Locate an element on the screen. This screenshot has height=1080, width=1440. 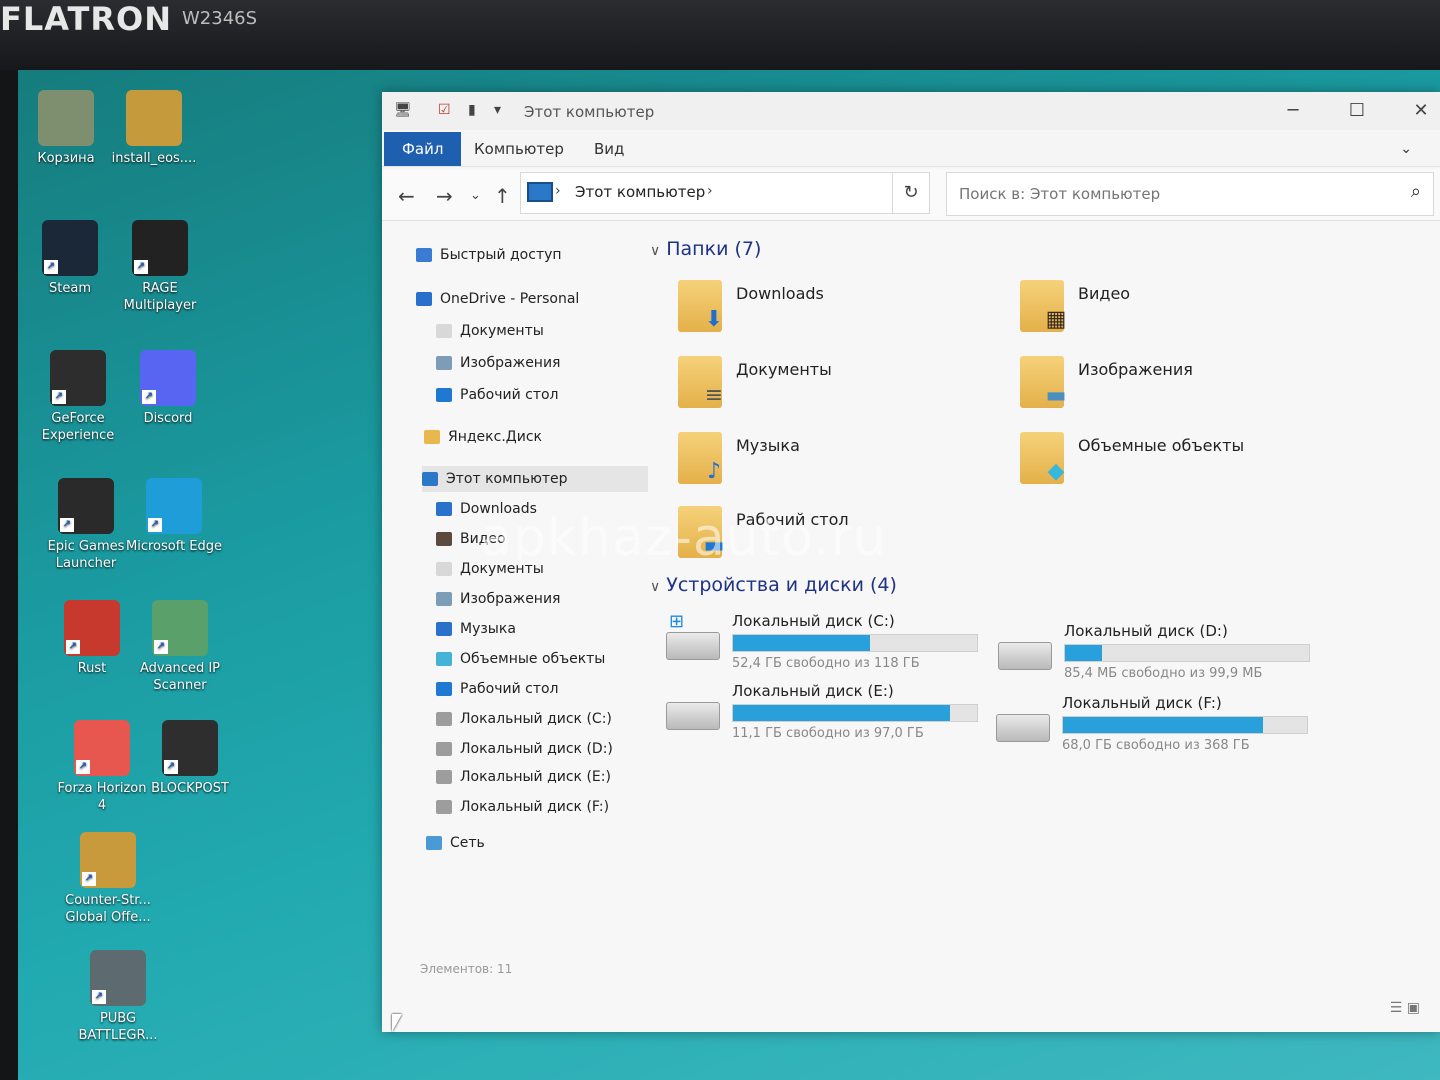
folder-item: ▬ Изображения is located at coordinates (1180, 386).